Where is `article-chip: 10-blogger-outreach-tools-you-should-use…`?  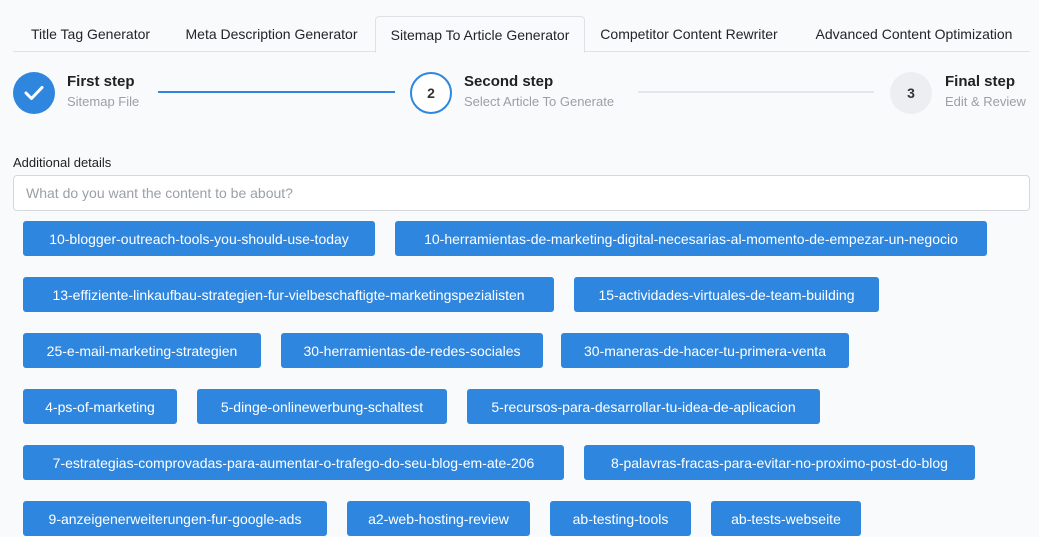 article-chip: 10-blogger-outreach-tools-you-should-use… is located at coordinates (199, 238).